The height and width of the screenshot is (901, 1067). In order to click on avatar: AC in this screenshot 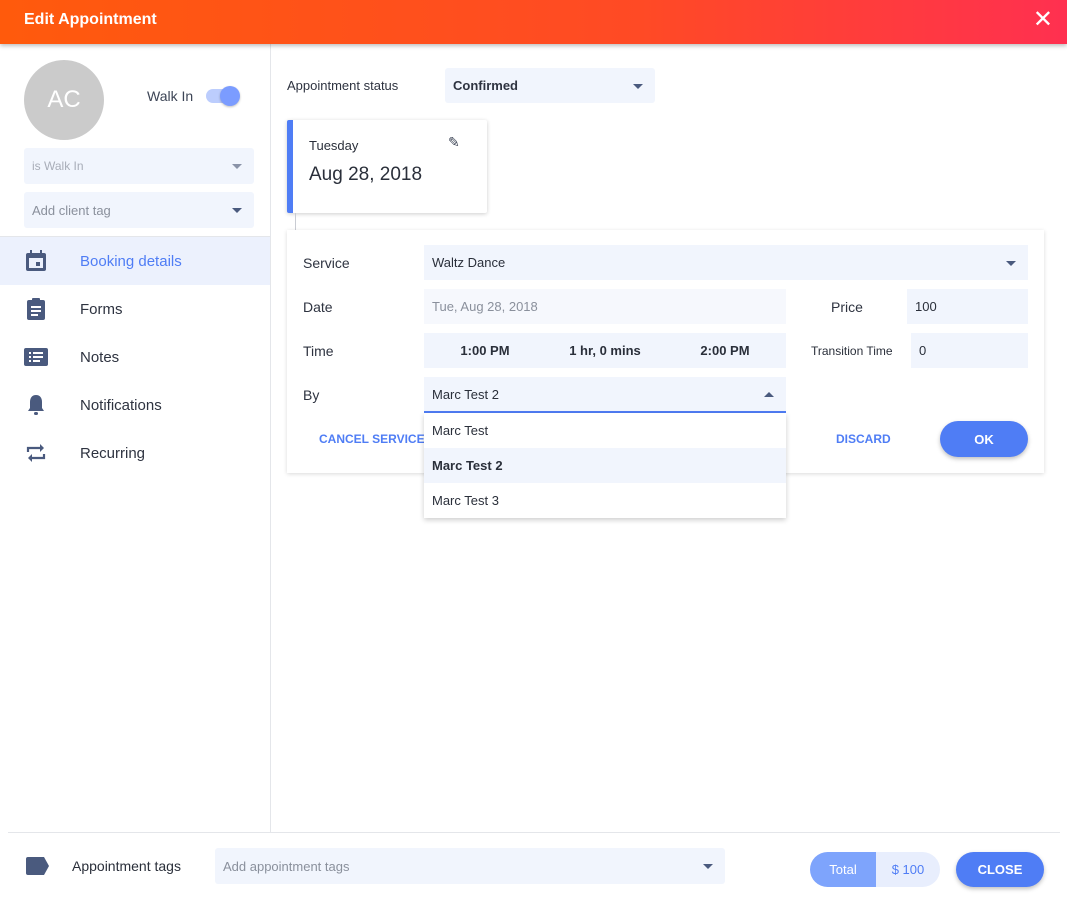, I will do `click(64, 100)`.